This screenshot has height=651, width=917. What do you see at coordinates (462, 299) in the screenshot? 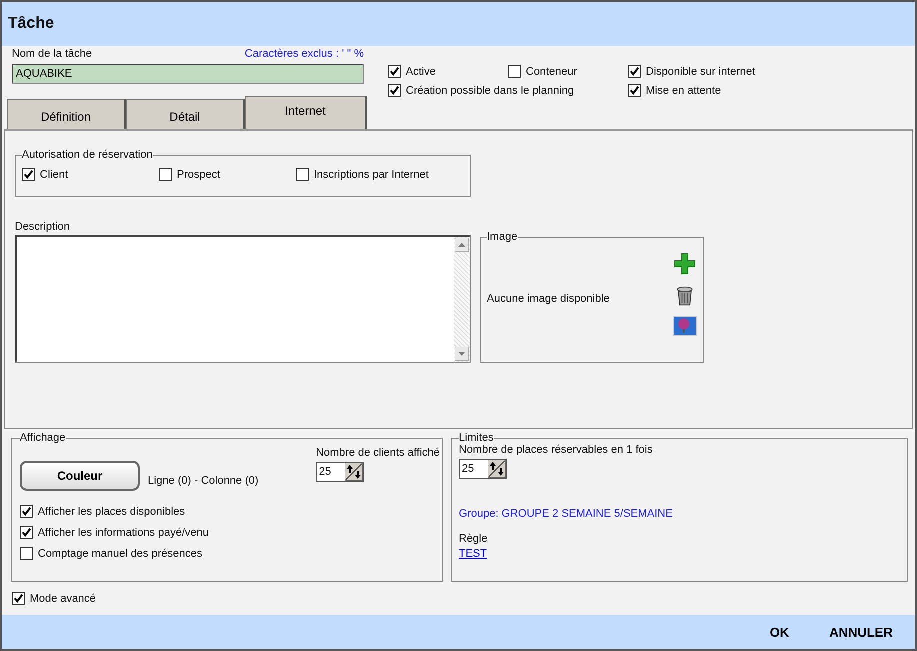
I see `scrollbar` at bounding box center [462, 299].